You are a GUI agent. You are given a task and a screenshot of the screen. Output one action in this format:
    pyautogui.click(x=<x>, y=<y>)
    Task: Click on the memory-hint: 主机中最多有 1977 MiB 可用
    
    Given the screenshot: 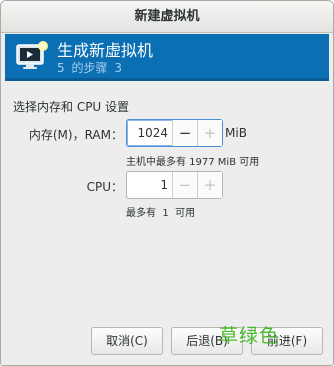 What is the action you would take?
    pyautogui.click(x=193, y=162)
    